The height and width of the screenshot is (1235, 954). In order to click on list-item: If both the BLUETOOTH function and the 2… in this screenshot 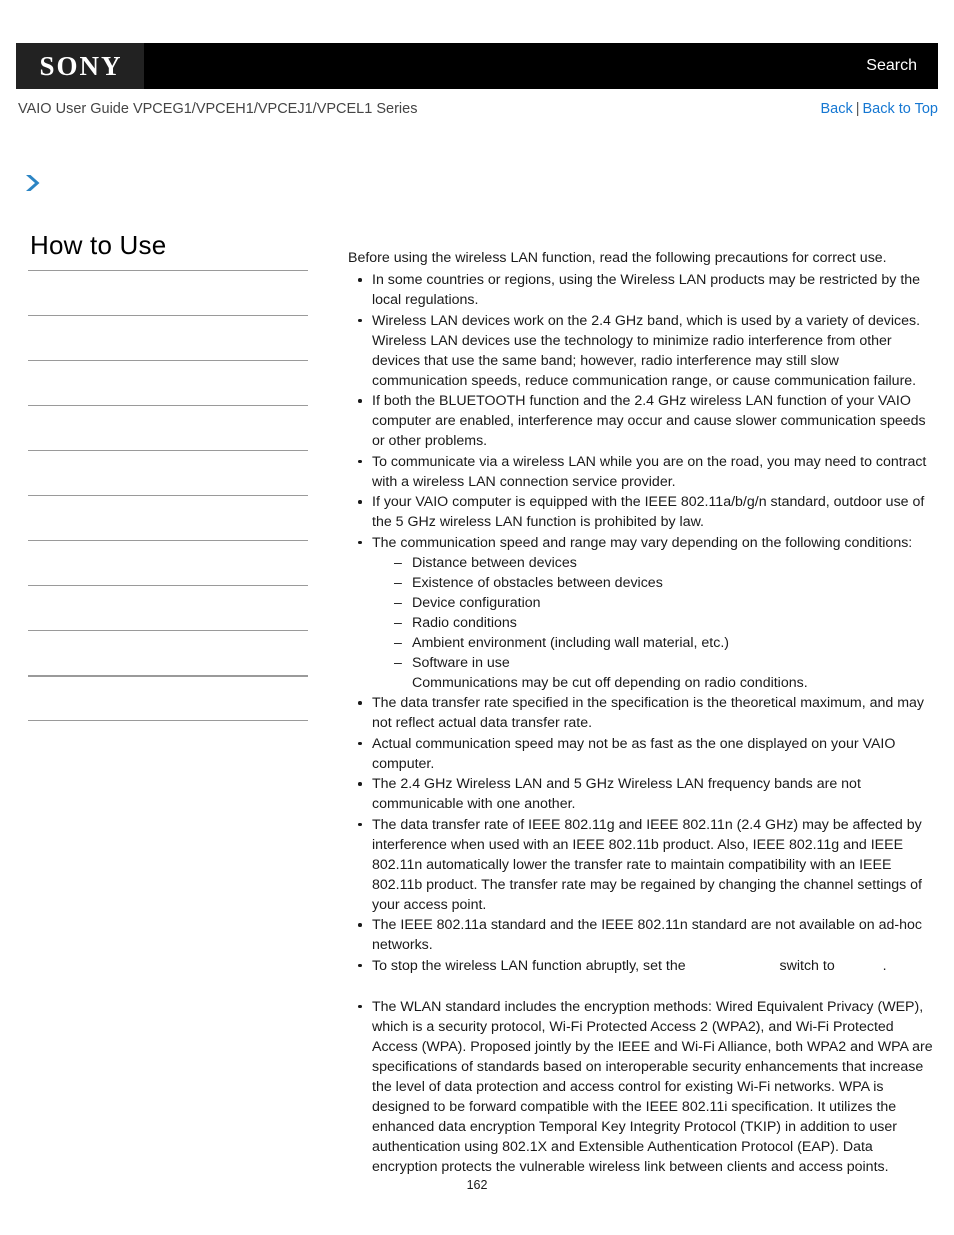, I will do `click(641, 421)`.